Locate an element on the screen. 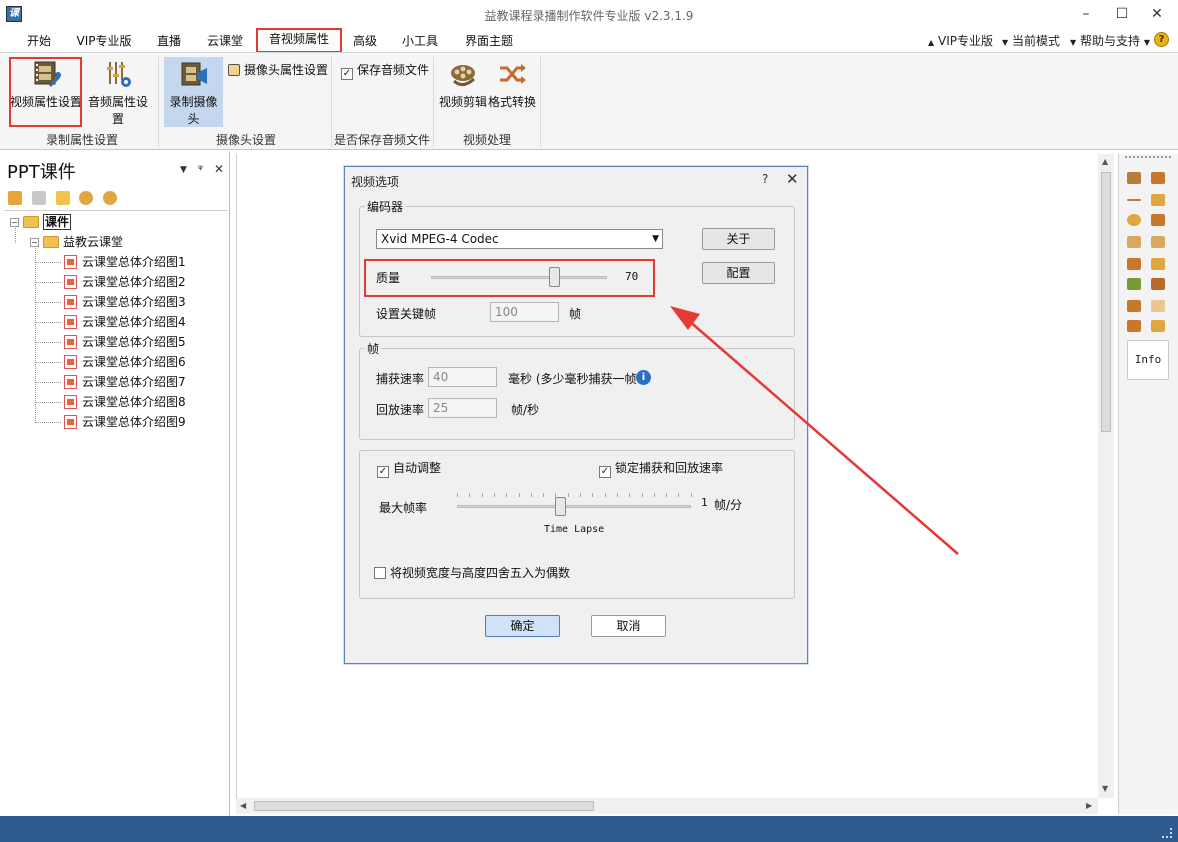 This screenshot has height=842, width=1178. group-label-save-audio: 是否保存音频文件 is located at coordinates (382, 140).